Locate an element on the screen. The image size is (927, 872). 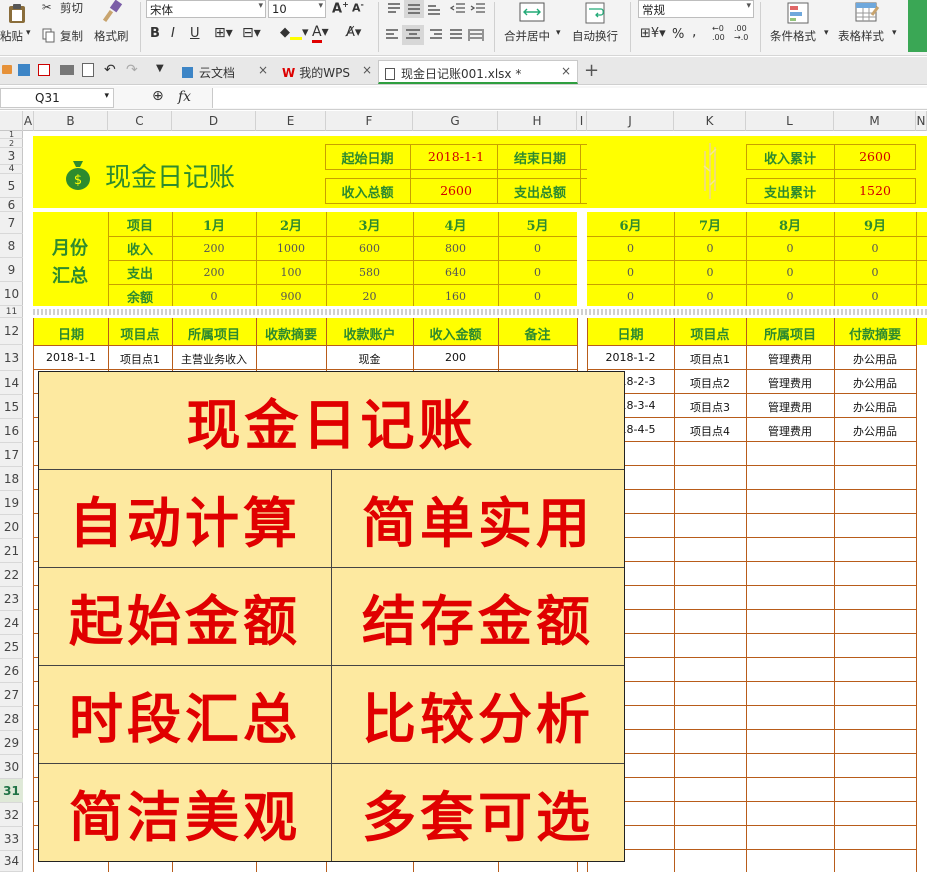
col-header-J: J is located at coordinates (630, 121).